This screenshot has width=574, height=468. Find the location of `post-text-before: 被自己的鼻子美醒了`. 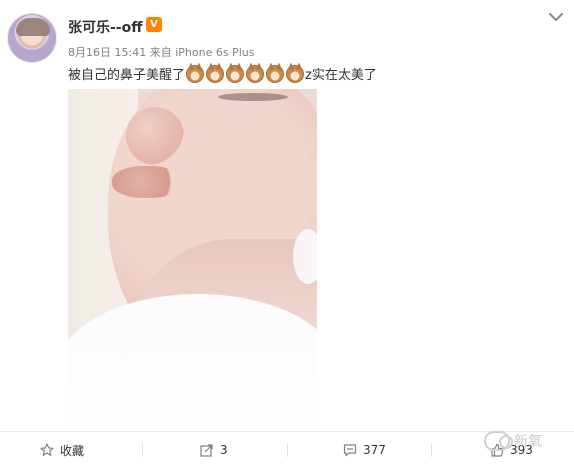

post-text-before: 被自己的鼻子美醒了 is located at coordinates (127, 75).